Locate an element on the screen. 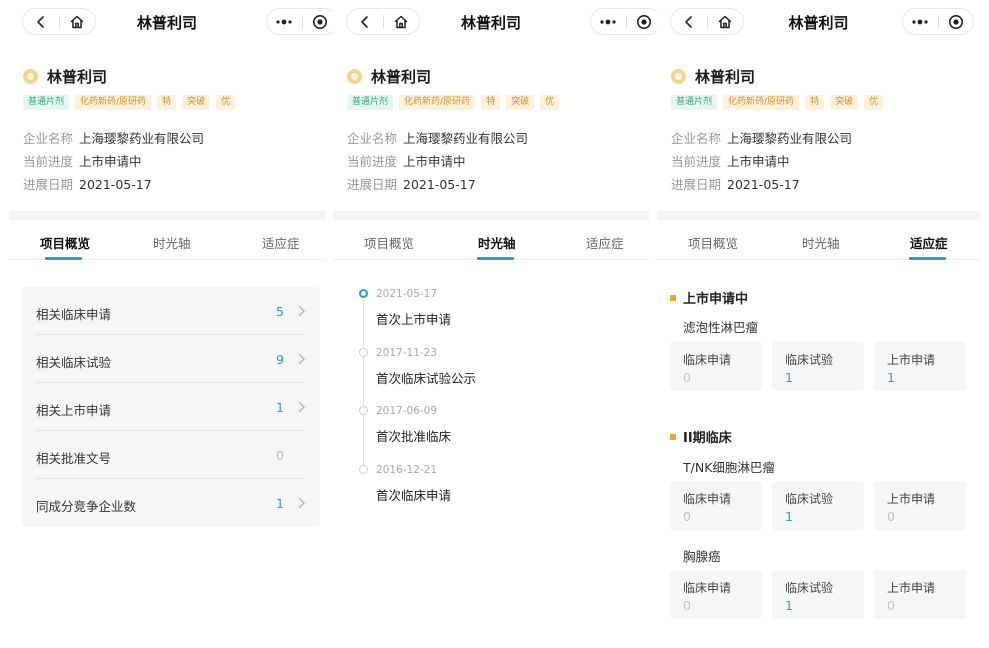  overview-list: 相关临床申请 5 相关临床试验 9 相关上市申请 1 相关批准文号 0 同成分竞争企业数 1 is located at coordinates (171, 407).